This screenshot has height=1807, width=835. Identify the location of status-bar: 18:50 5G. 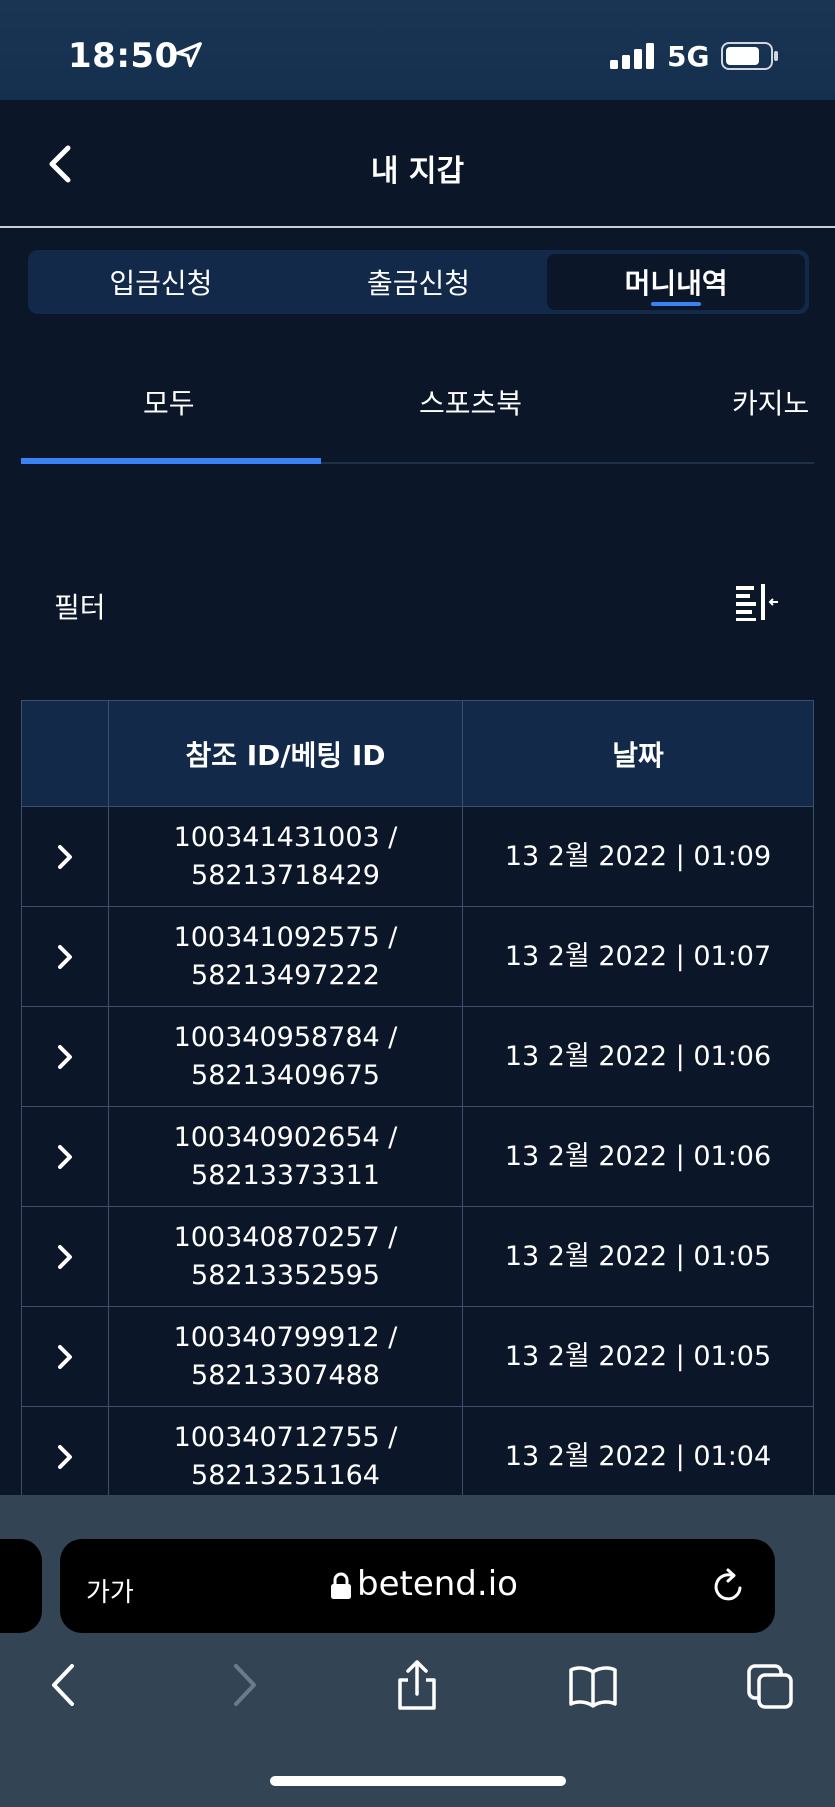
(417, 50).